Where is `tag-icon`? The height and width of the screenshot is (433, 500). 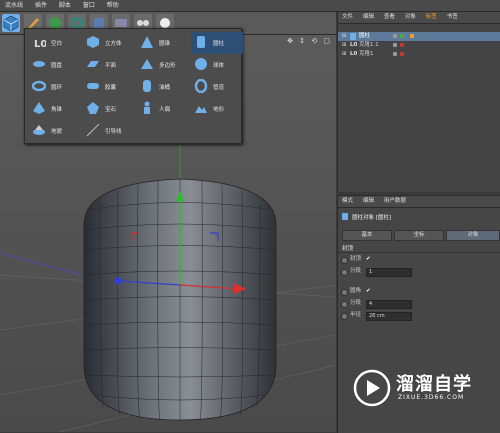 tag-icon is located at coordinates (412, 36).